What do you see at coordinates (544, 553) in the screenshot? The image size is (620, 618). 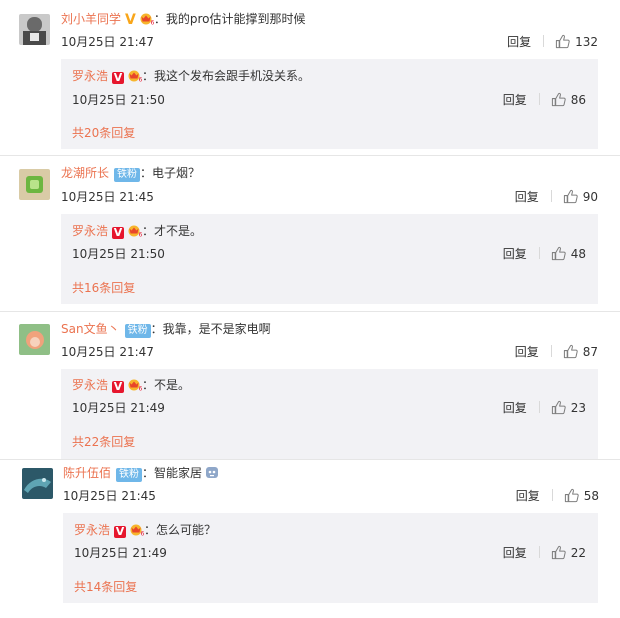 I see `reply-actions: 回复 22` at bounding box center [544, 553].